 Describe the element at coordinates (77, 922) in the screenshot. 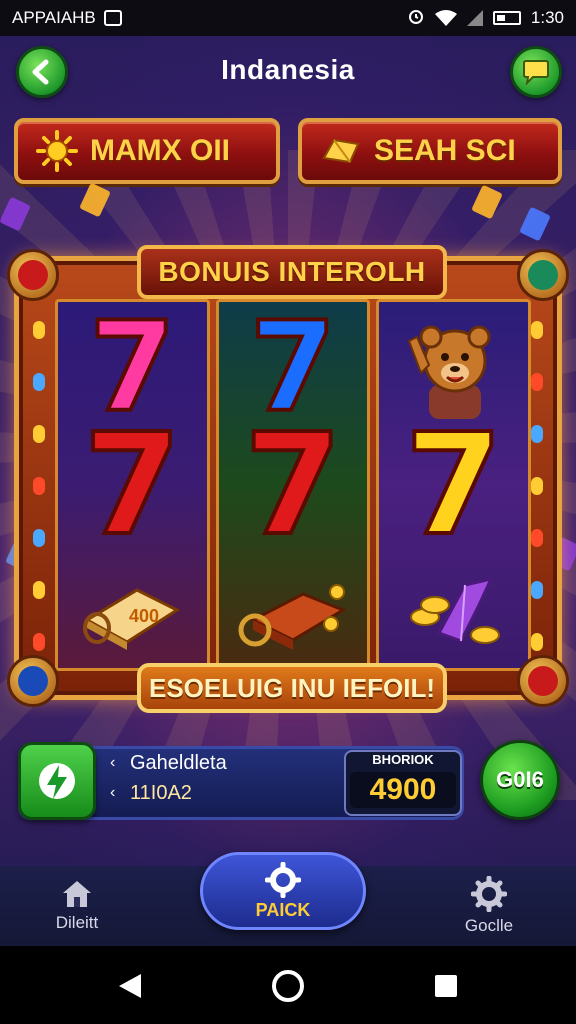

I see `nav-home-label: Dileitt` at that location.